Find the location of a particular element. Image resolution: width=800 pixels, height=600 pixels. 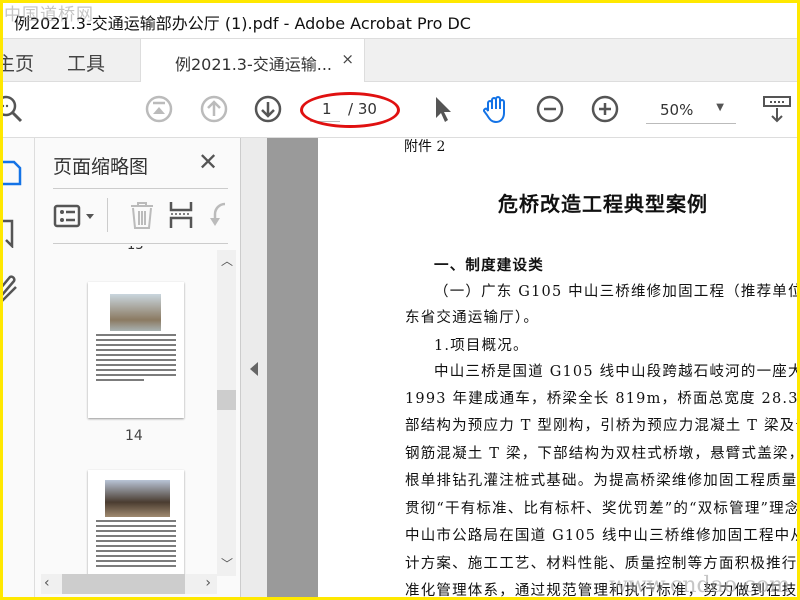

next-page-icon is located at coordinates (268, 109).